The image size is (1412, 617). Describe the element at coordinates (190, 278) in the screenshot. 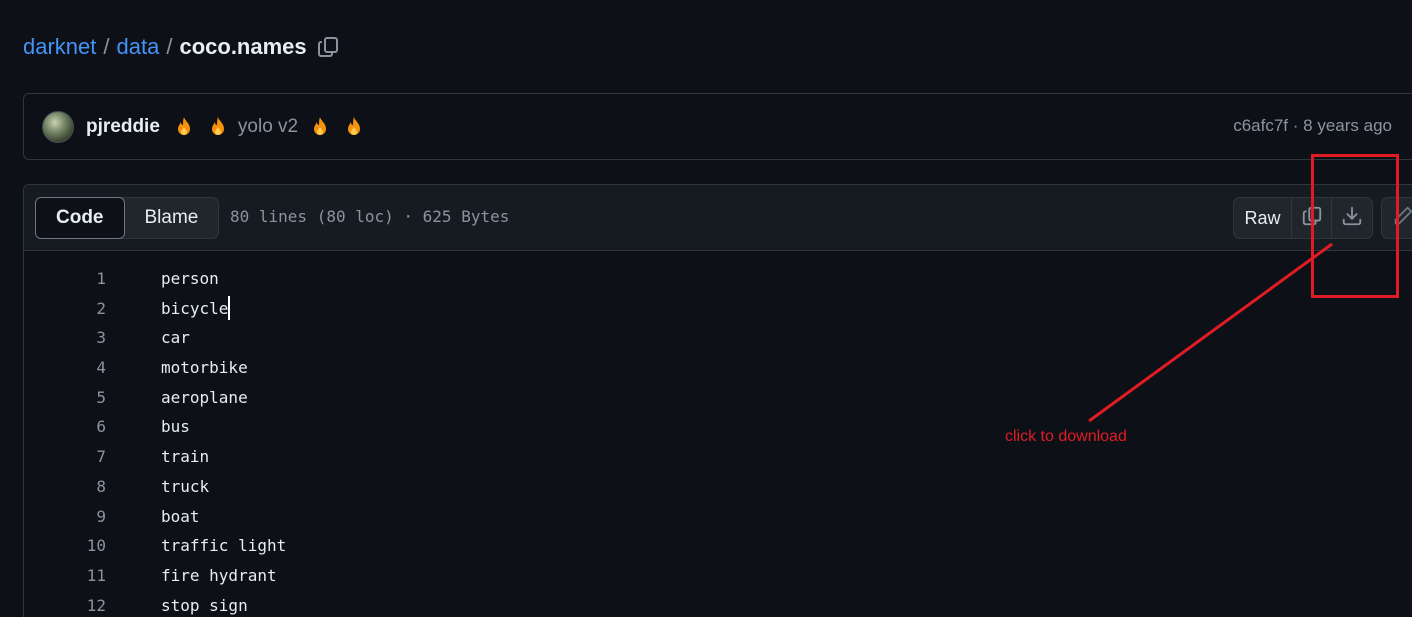

I see `line-text: person` at that location.